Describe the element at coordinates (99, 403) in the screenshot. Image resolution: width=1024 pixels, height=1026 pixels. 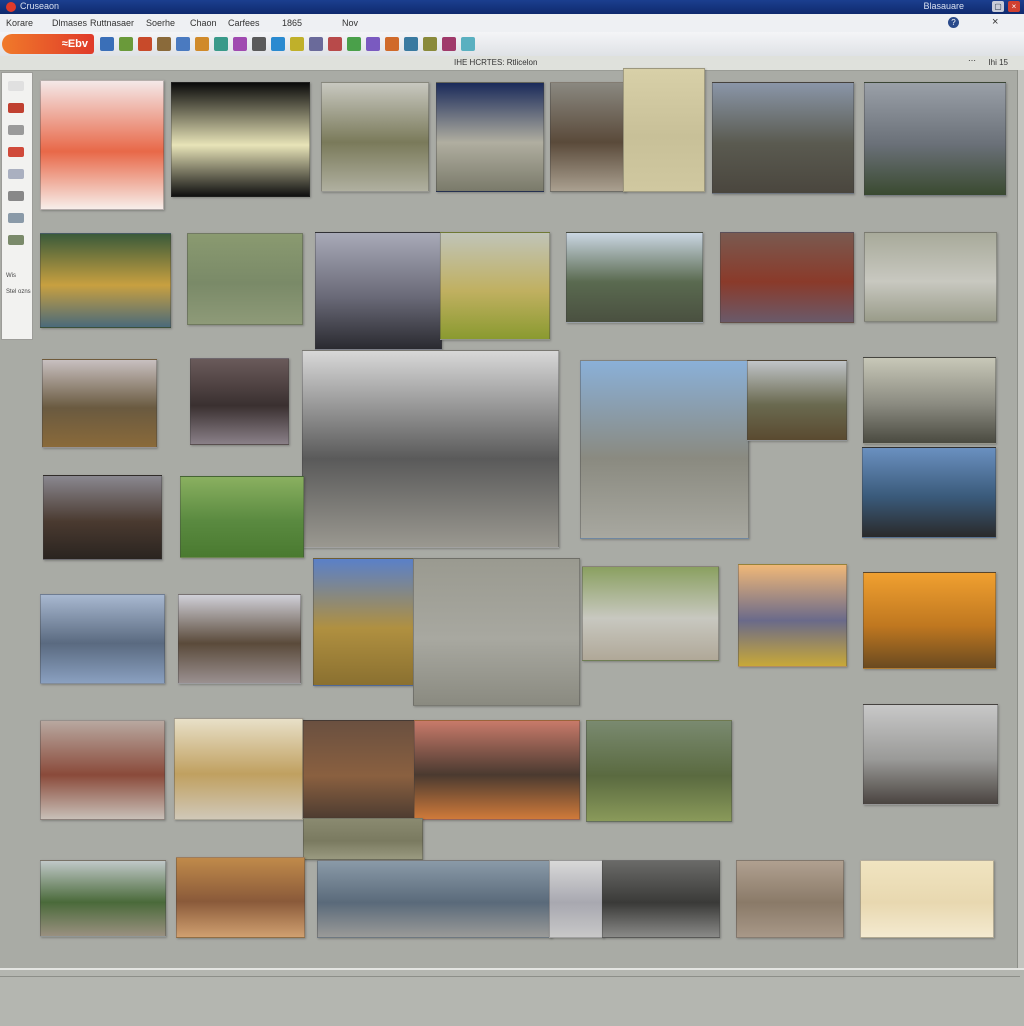
I see `thumb-hills-road` at that location.